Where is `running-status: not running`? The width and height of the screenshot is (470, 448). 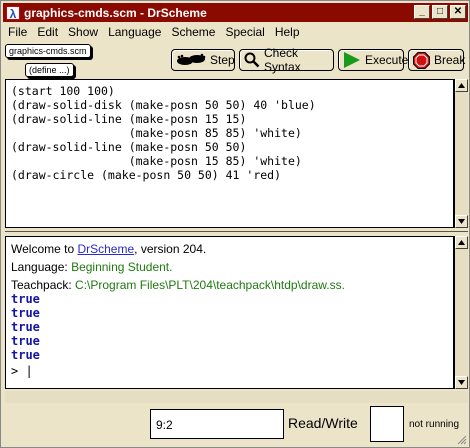
running-status: not running is located at coordinates (434, 424).